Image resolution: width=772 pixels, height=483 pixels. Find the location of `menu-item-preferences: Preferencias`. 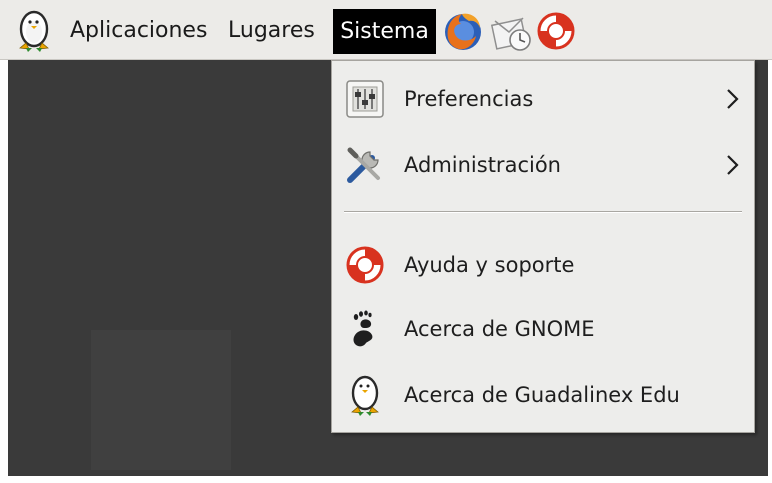

menu-item-preferences: Preferencias is located at coordinates (543, 99).